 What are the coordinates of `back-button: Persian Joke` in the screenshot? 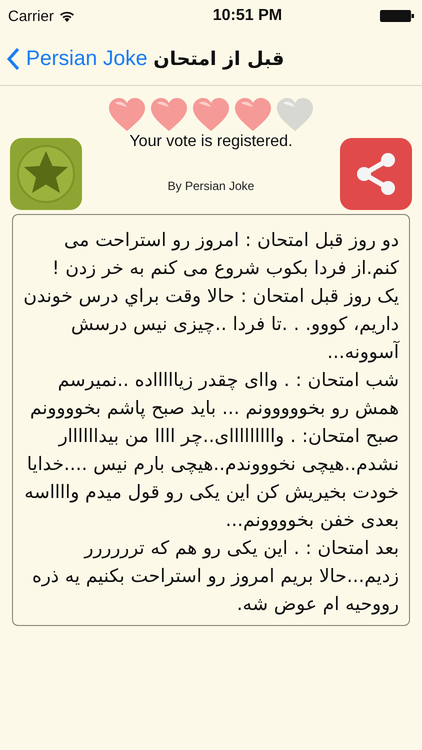 It's located at (77, 58).